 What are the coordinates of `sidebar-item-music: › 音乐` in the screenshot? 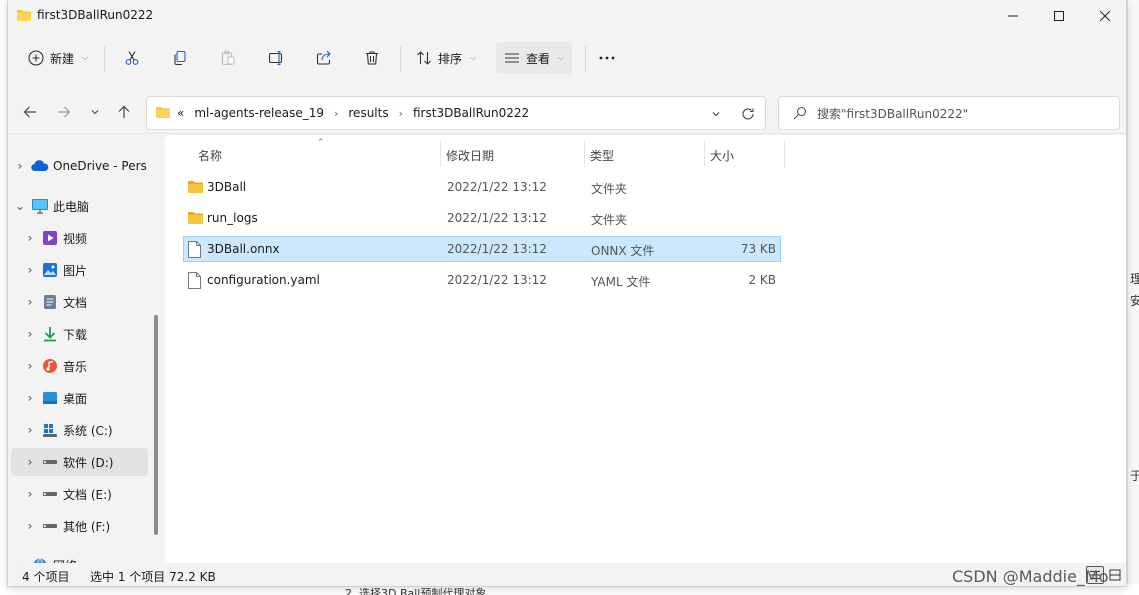 It's located at (89, 366).